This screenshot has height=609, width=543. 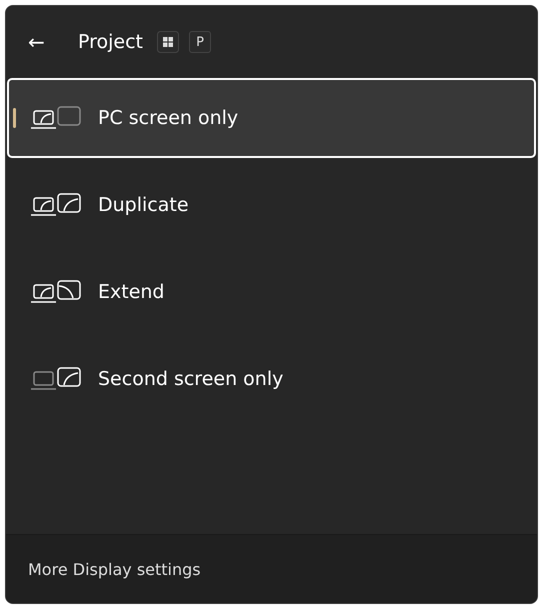 I want to click on panel-title: Project, so click(x=111, y=42).